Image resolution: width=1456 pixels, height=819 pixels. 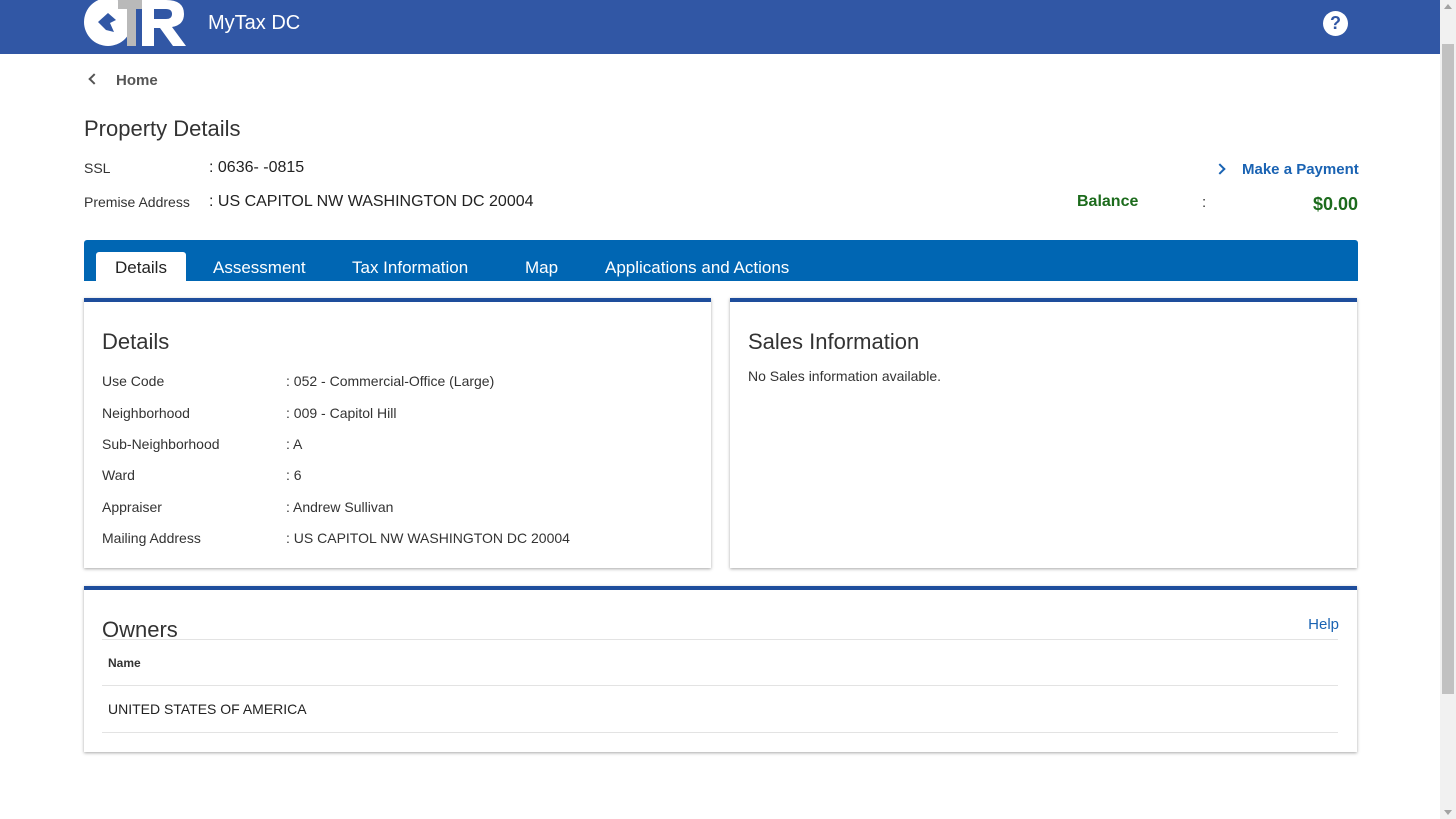 I want to click on tab-details: Details, so click(x=141, y=266).